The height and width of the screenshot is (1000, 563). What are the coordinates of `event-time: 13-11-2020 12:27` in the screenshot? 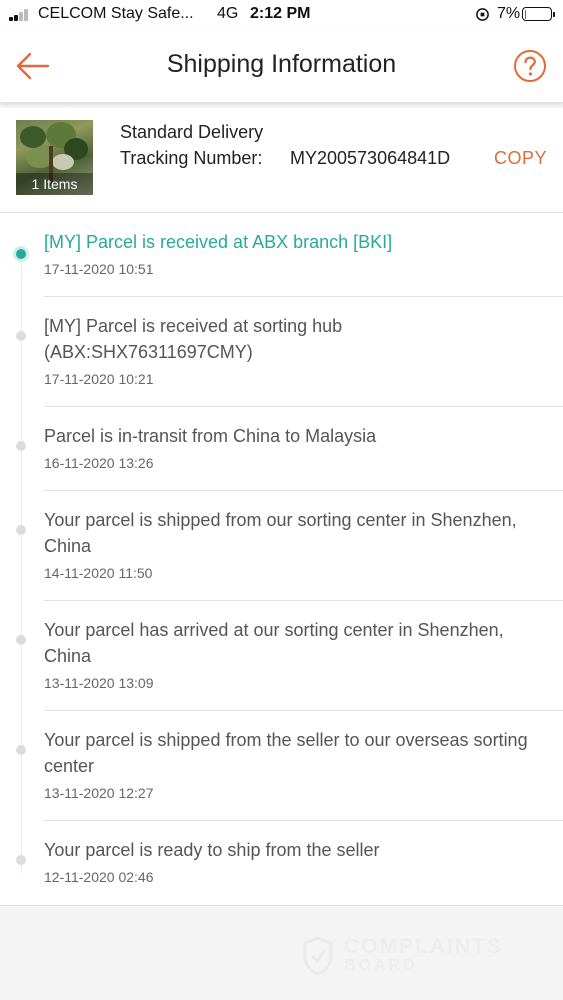 It's located at (99, 793).